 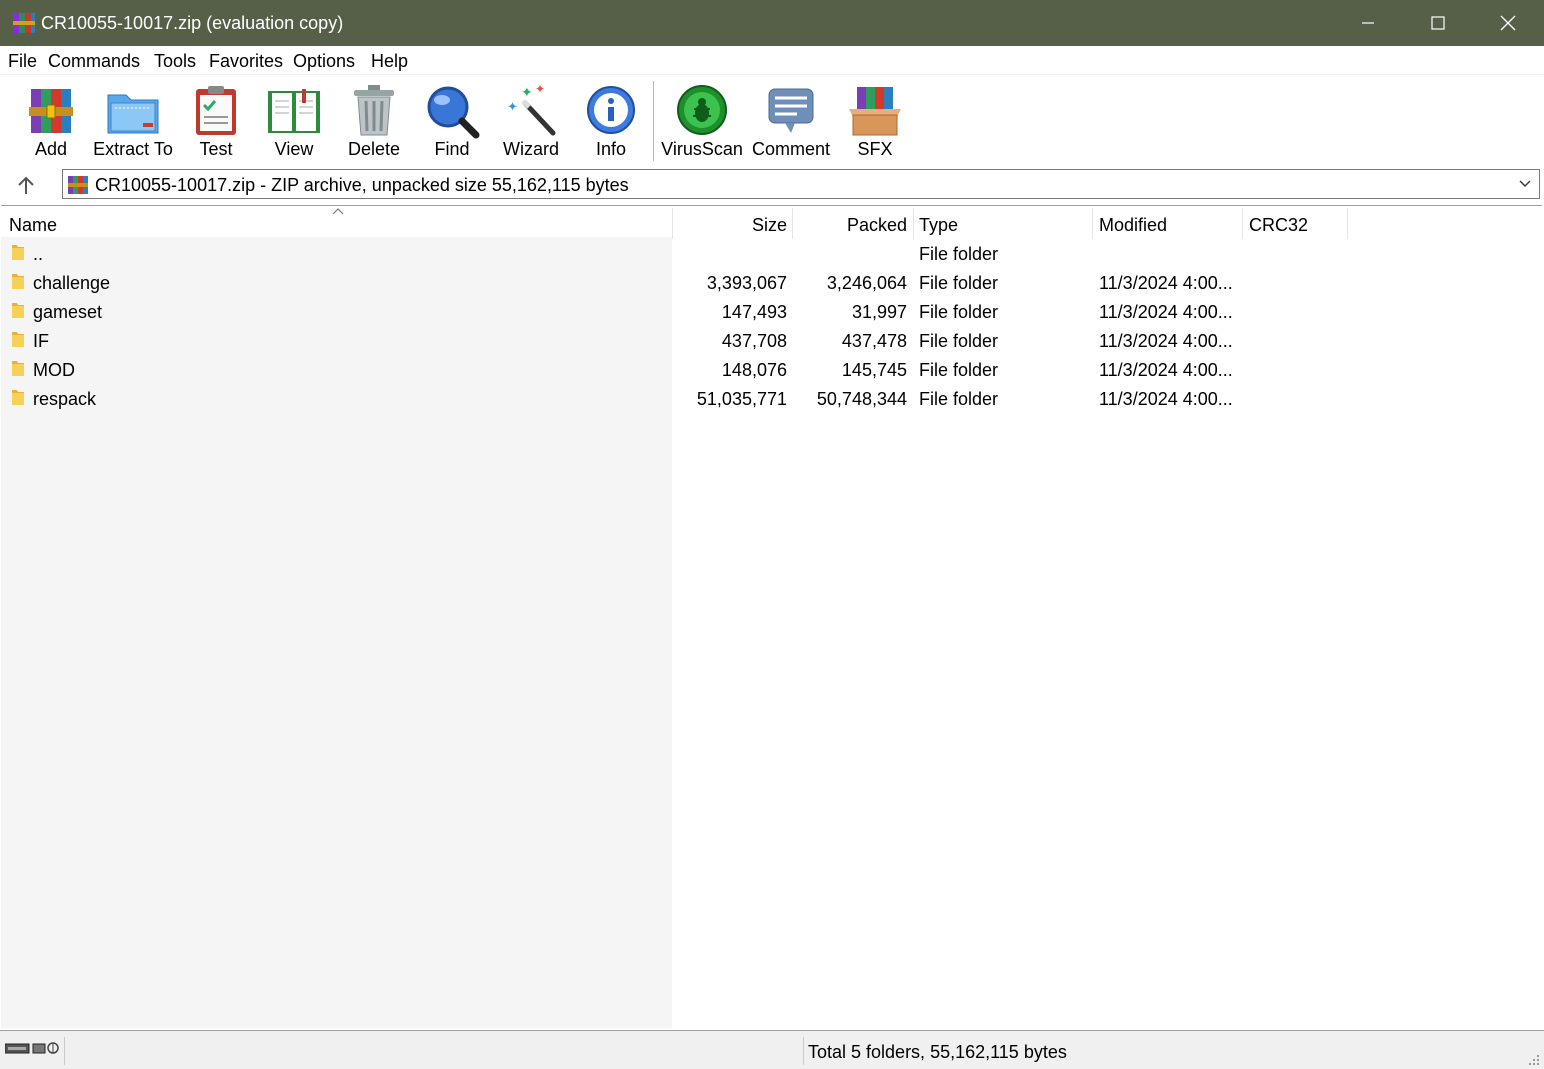 I want to click on row-packed: 3,246,064, so click(x=866, y=283).